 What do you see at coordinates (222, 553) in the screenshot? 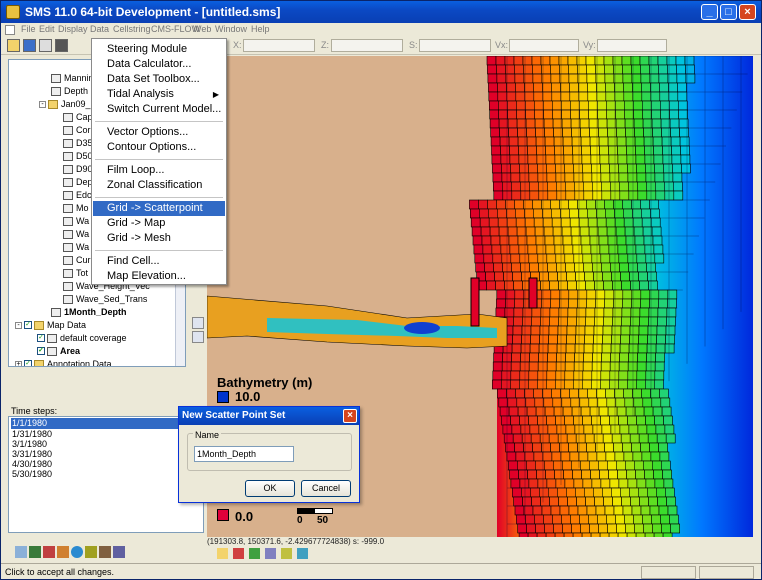
I see `hand-icon` at bounding box center [222, 553].